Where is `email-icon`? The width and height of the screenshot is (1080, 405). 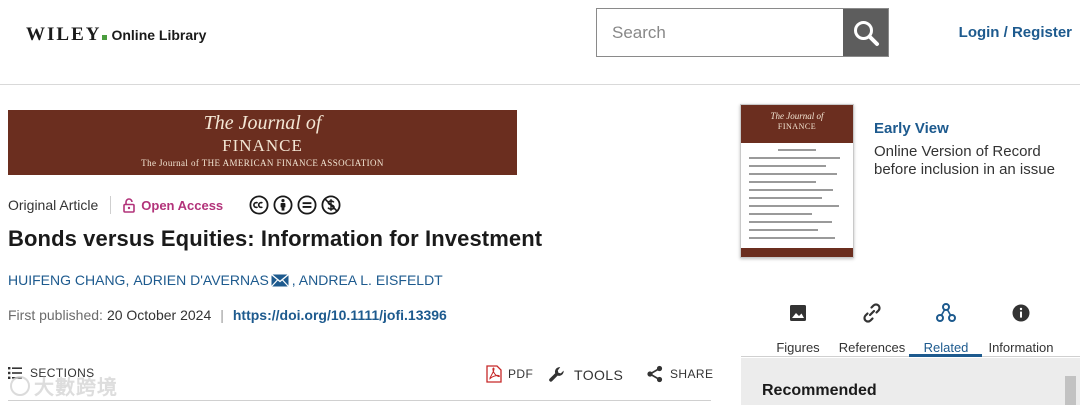
email-icon is located at coordinates (279, 280).